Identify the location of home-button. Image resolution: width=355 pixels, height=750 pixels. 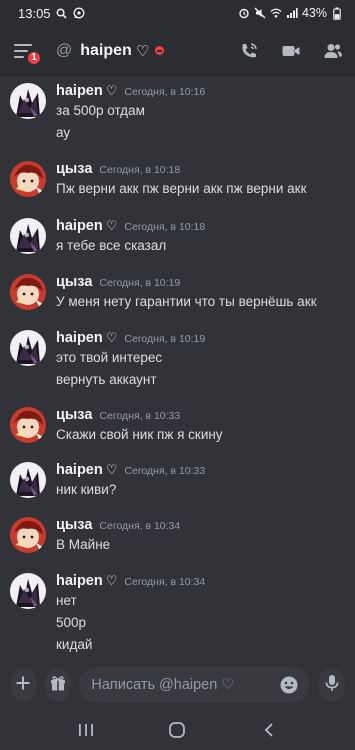
(177, 730).